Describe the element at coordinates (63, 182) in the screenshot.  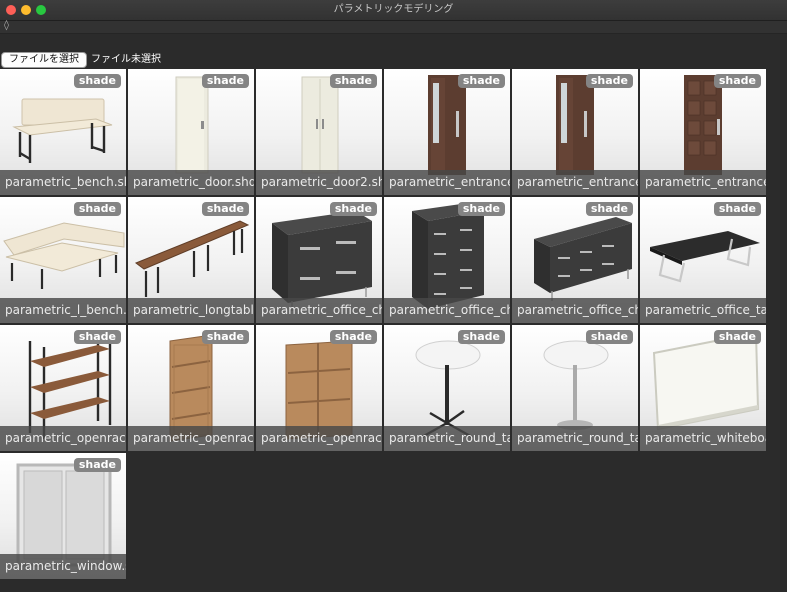
I see `model-filename: parametric_bench.shd` at that location.